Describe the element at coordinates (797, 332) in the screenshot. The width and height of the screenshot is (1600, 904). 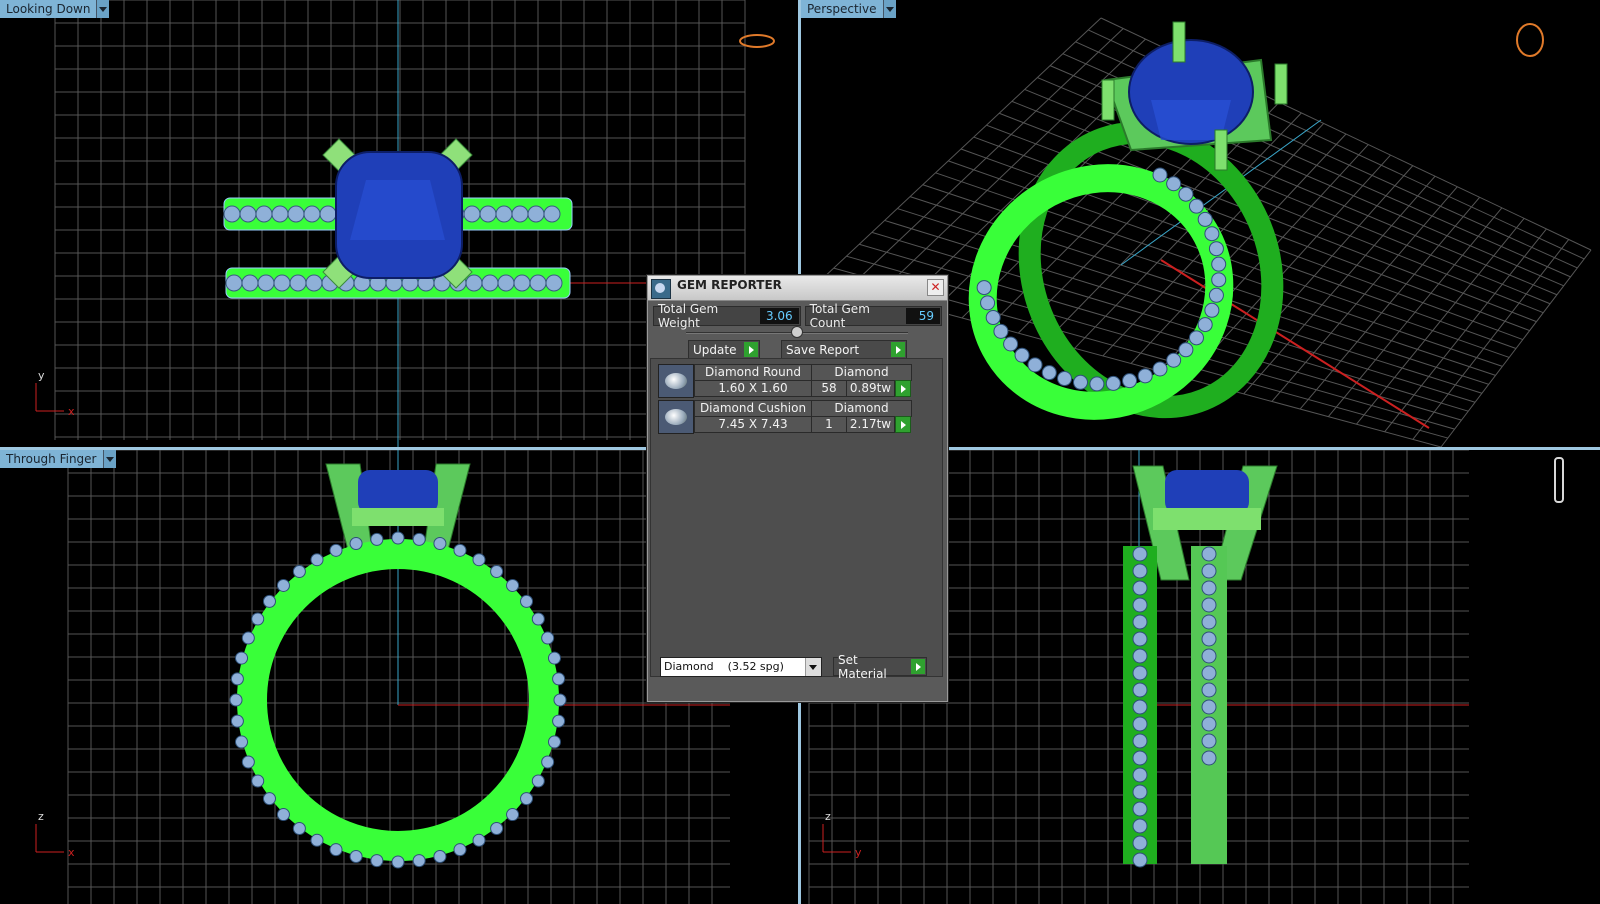
I see `collapse-knob-icon` at that location.